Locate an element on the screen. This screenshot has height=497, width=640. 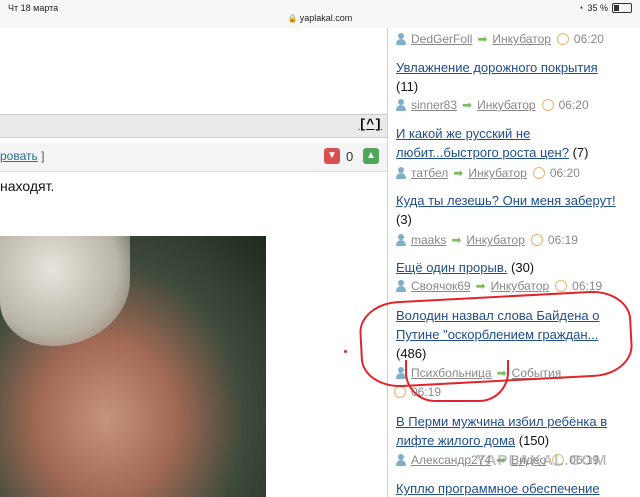
item-meta: татбел ➡ Инкубатор 06:20 is located at coordinates (488, 173).